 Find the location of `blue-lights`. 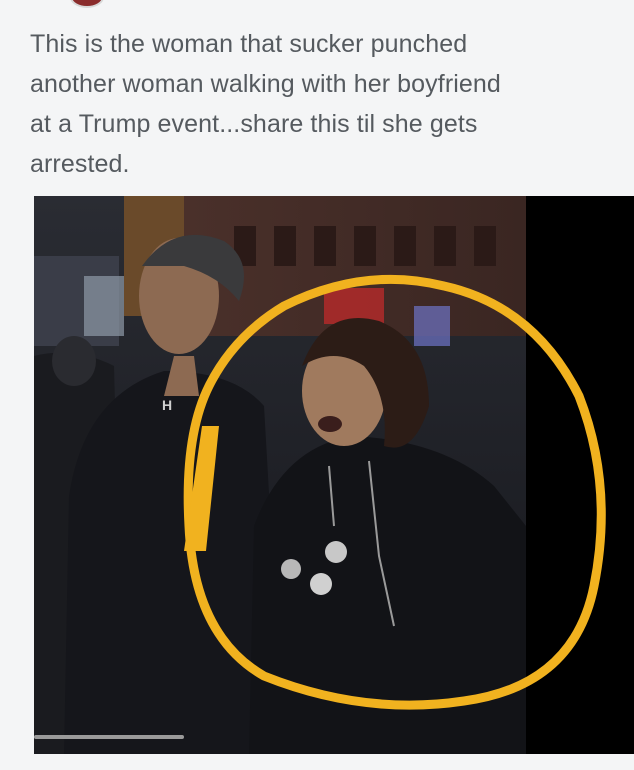

blue-lights is located at coordinates (432, 326).